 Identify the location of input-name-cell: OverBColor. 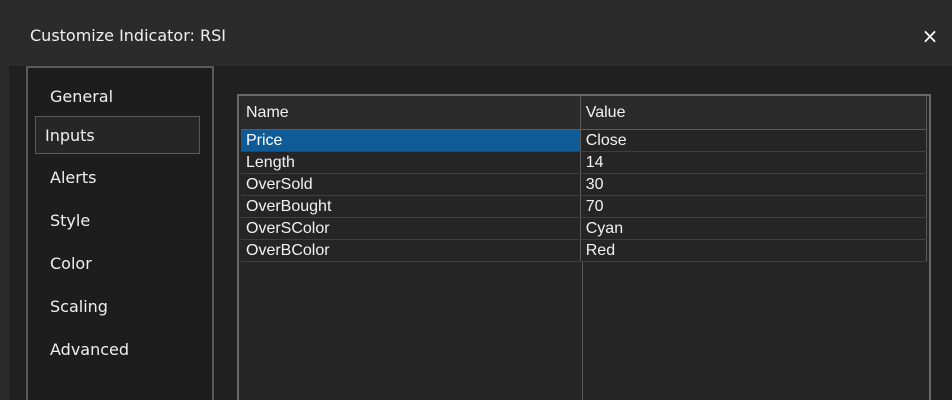
(411, 250).